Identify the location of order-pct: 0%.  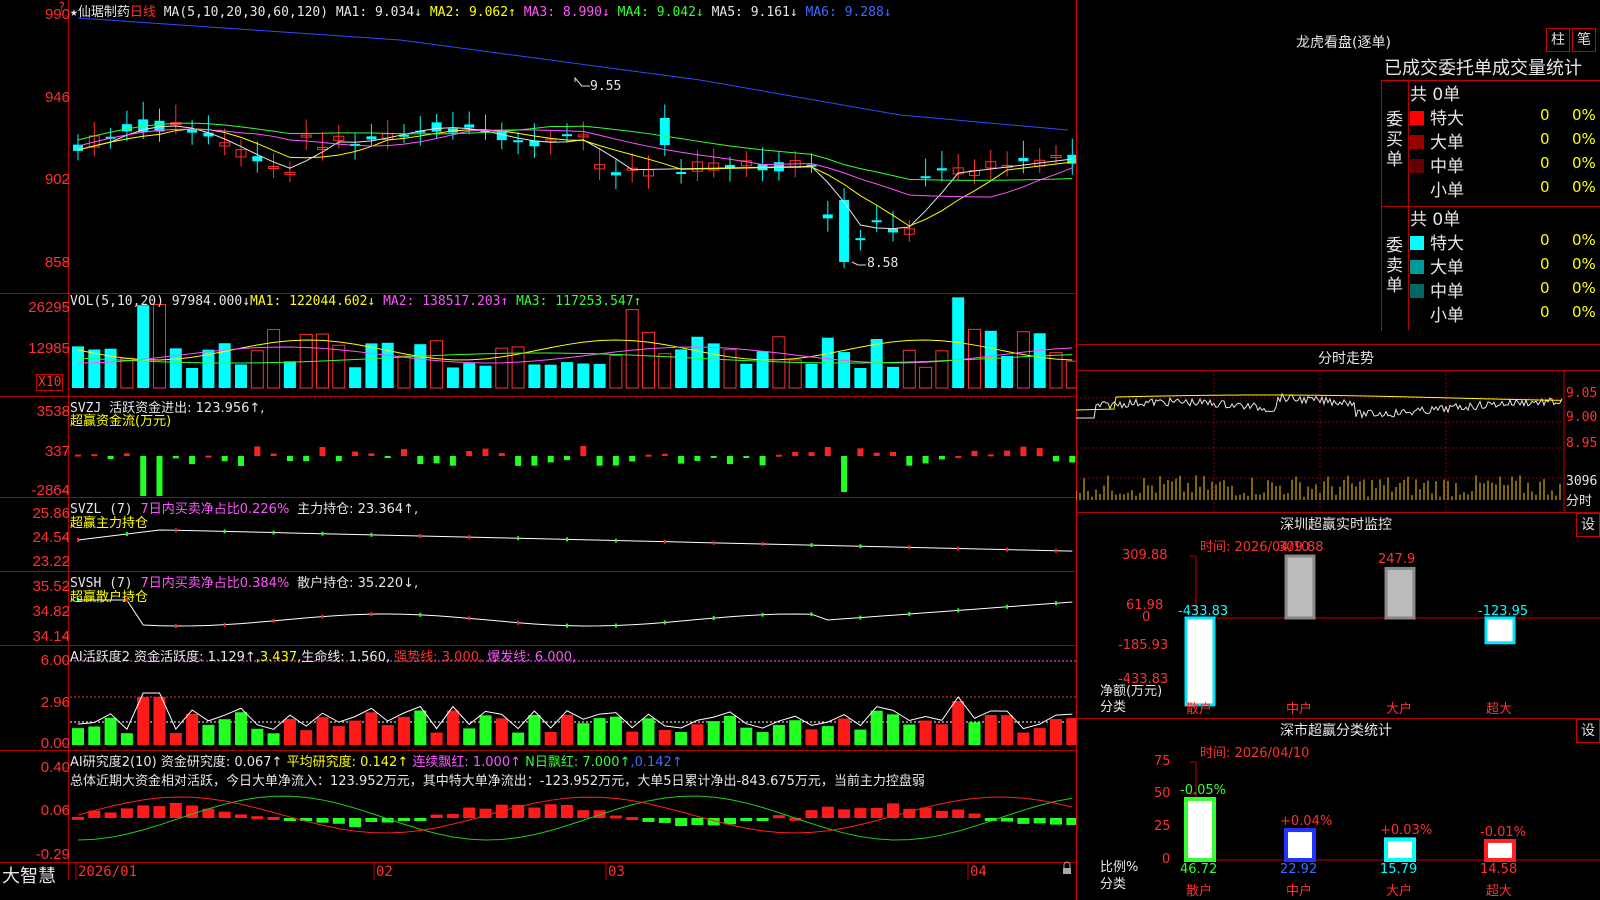
(1584, 312).